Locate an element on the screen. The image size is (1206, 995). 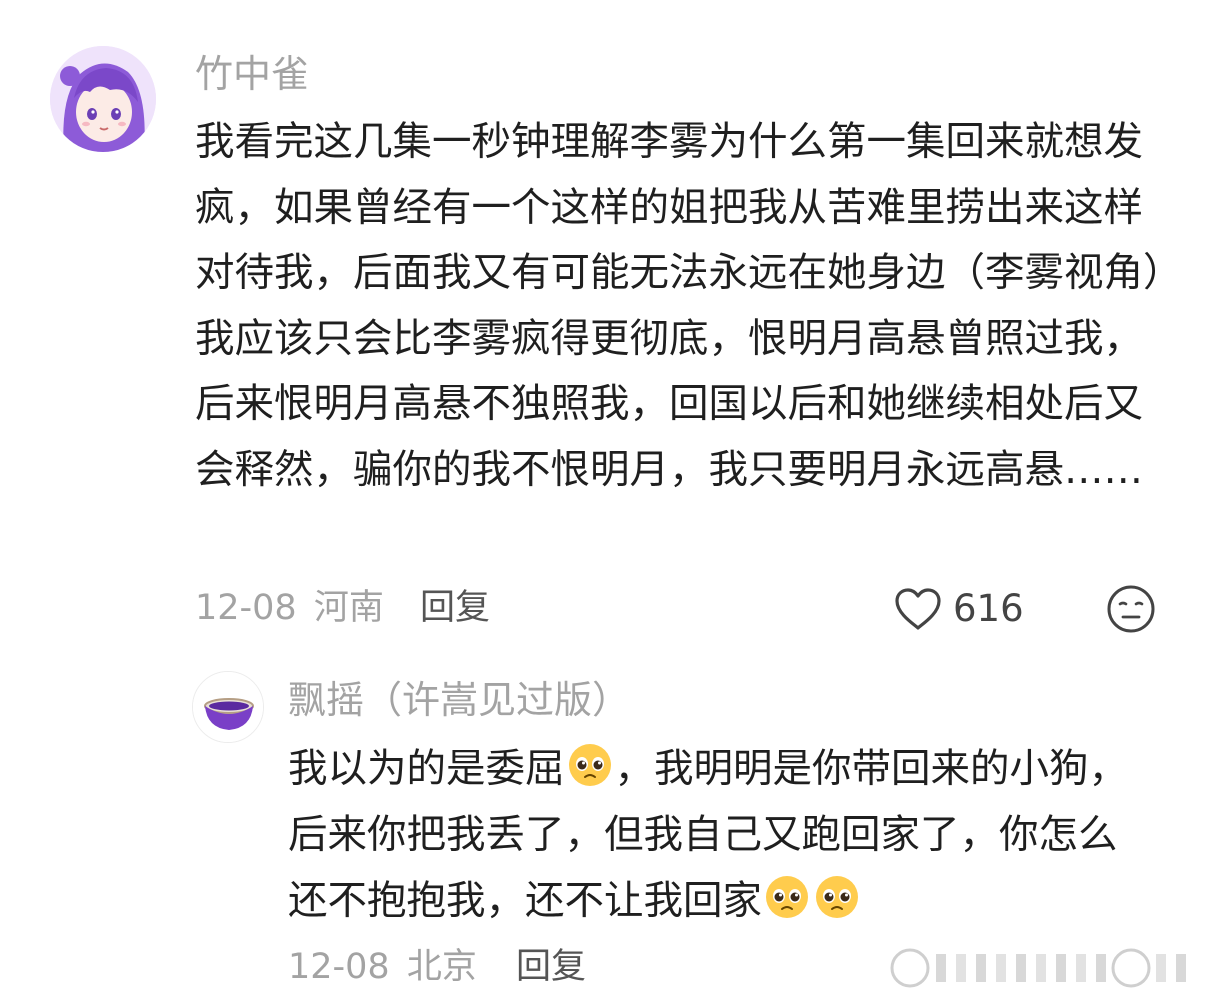
comment-meta: 12-08 河南 is located at coordinates (289, 608).